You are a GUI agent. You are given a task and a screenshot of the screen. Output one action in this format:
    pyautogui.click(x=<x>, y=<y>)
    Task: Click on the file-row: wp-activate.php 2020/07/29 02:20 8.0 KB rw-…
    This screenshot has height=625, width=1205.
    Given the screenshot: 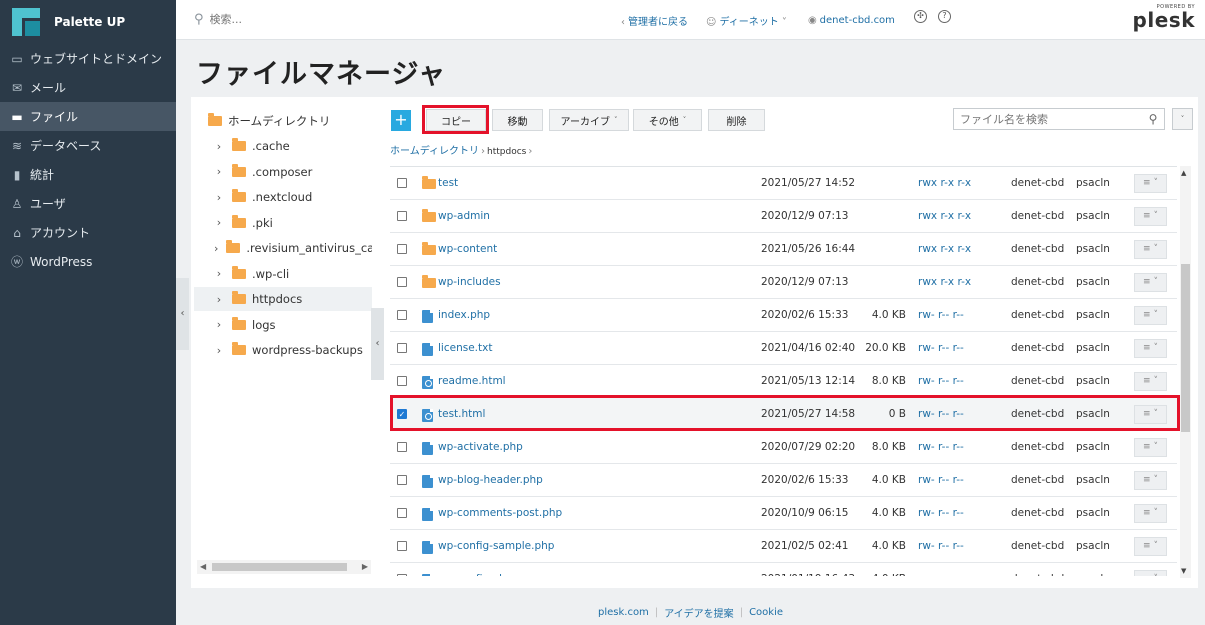 What is the action you would take?
    pyautogui.click(x=783, y=447)
    